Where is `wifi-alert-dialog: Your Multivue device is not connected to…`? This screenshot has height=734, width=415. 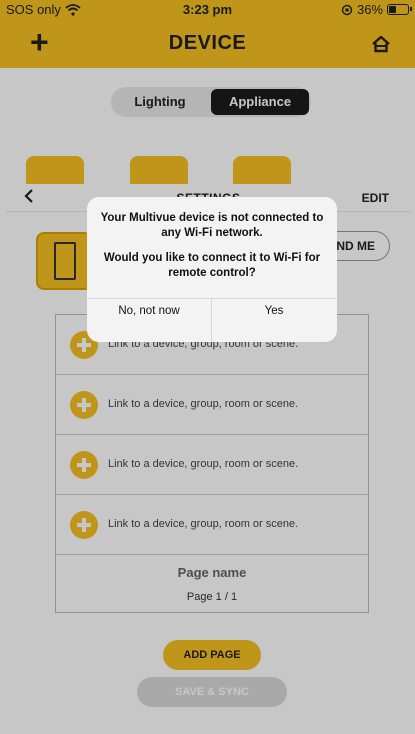 wifi-alert-dialog: Your Multivue device is not connected to… is located at coordinates (212, 269).